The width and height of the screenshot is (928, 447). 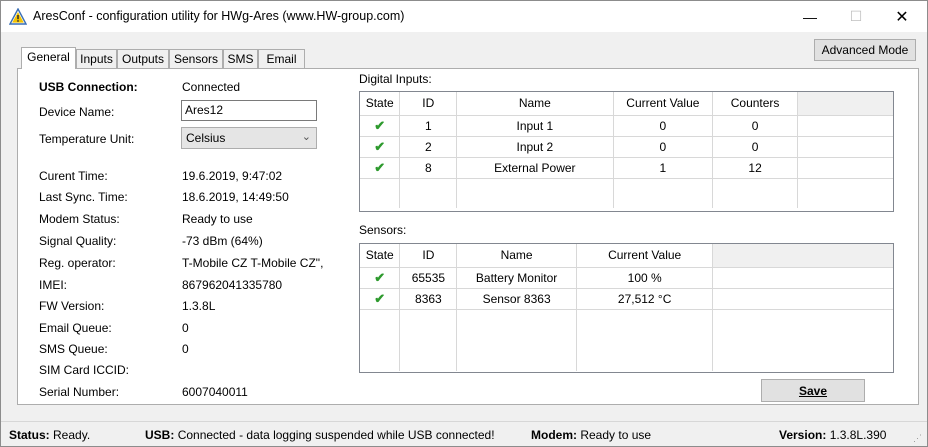 What do you see at coordinates (663, 126) in the screenshot?
I see `value-cell: 0` at bounding box center [663, 126].